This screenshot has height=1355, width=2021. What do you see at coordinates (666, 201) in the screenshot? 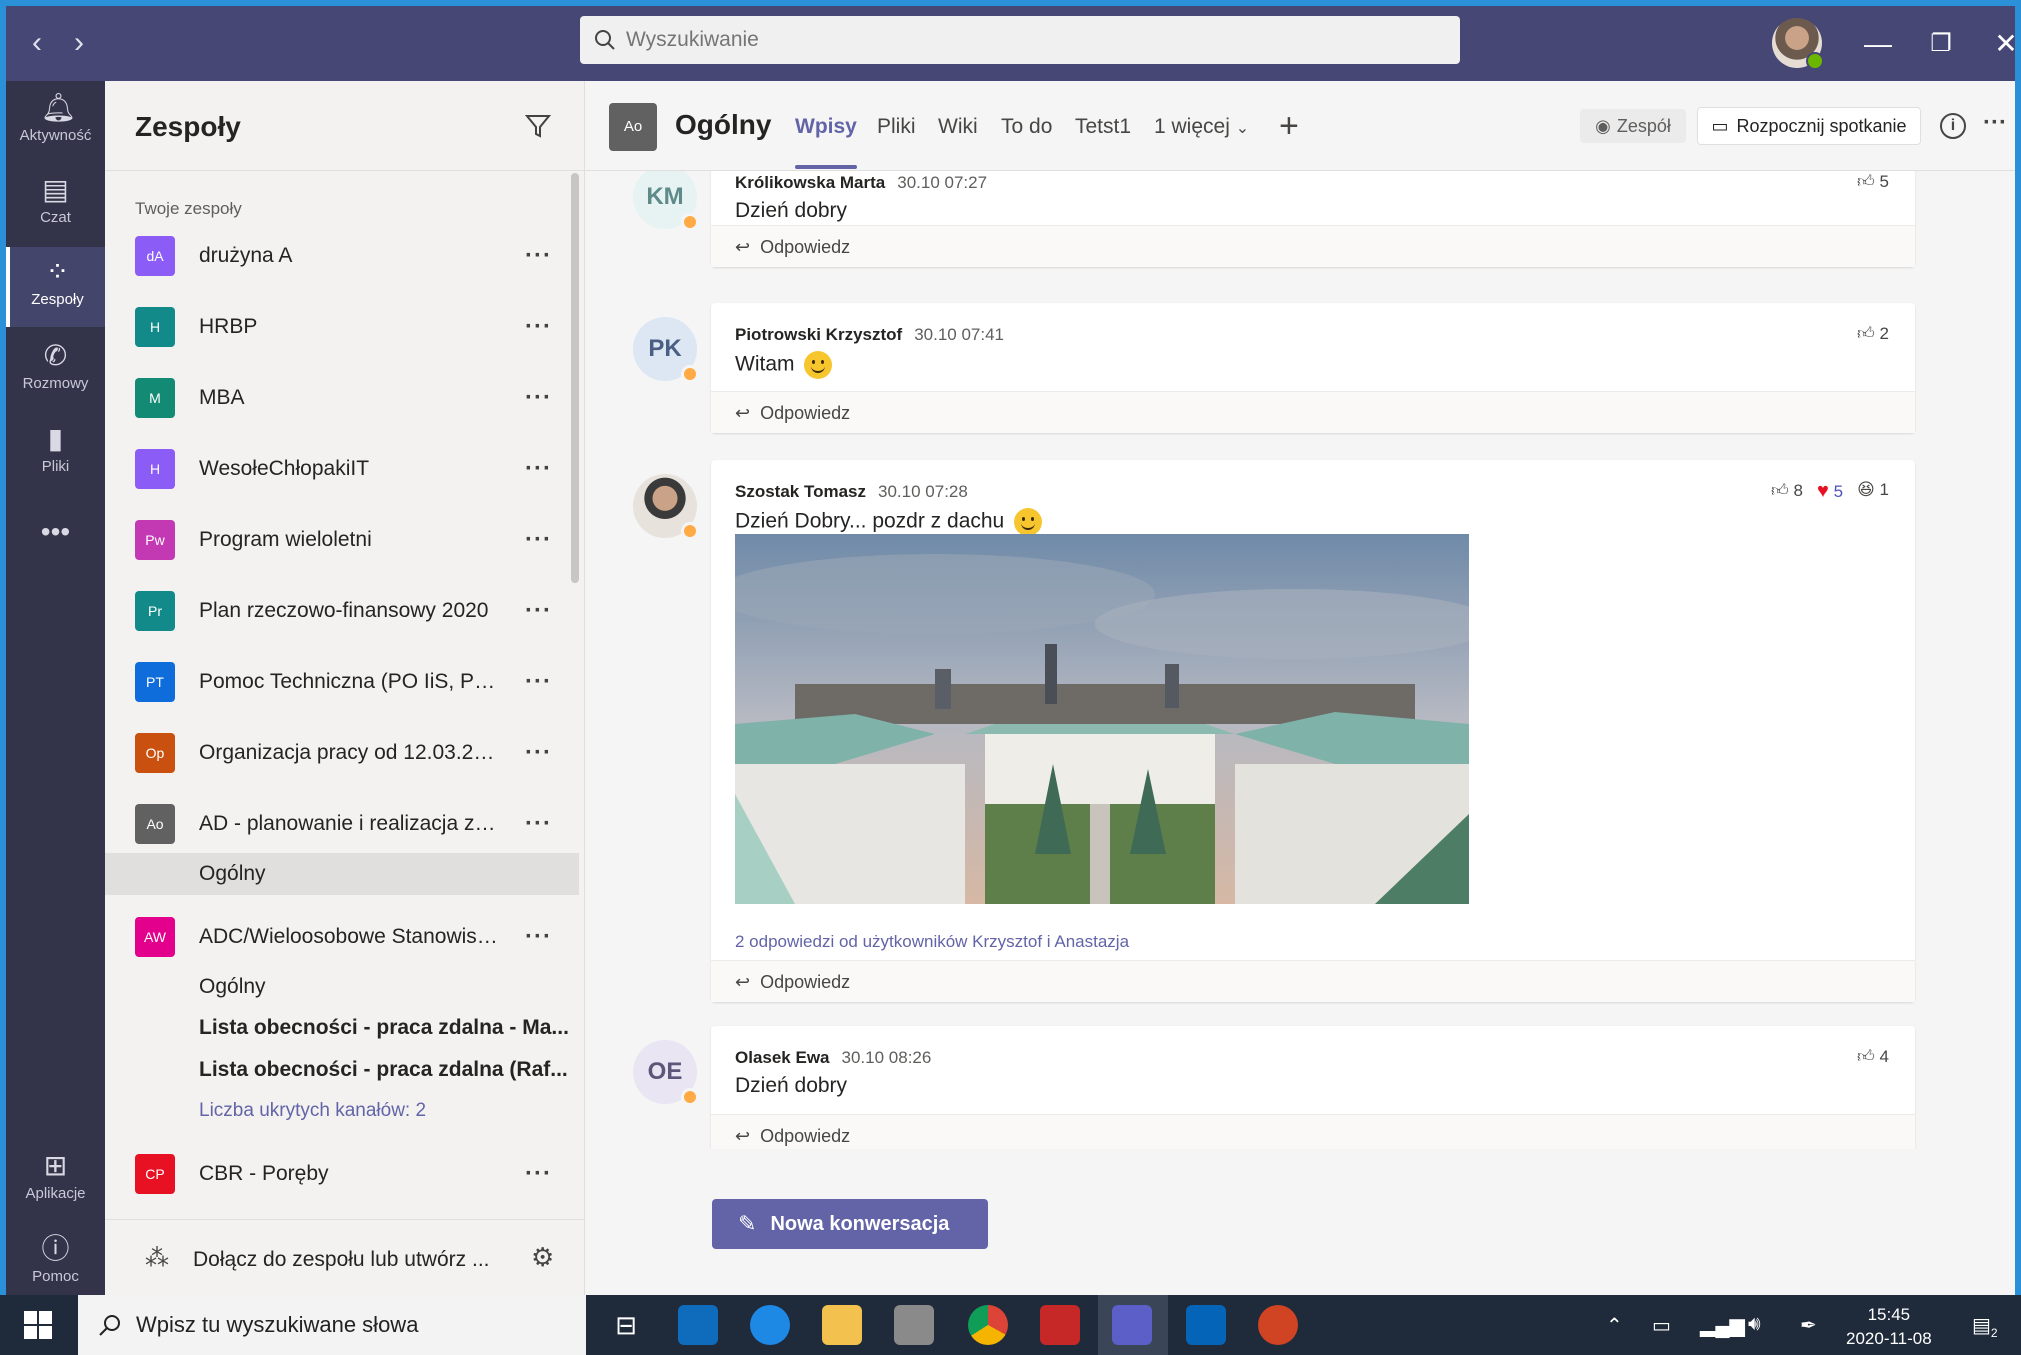
I see `avatar: KM` at bounding box center [666, 201].